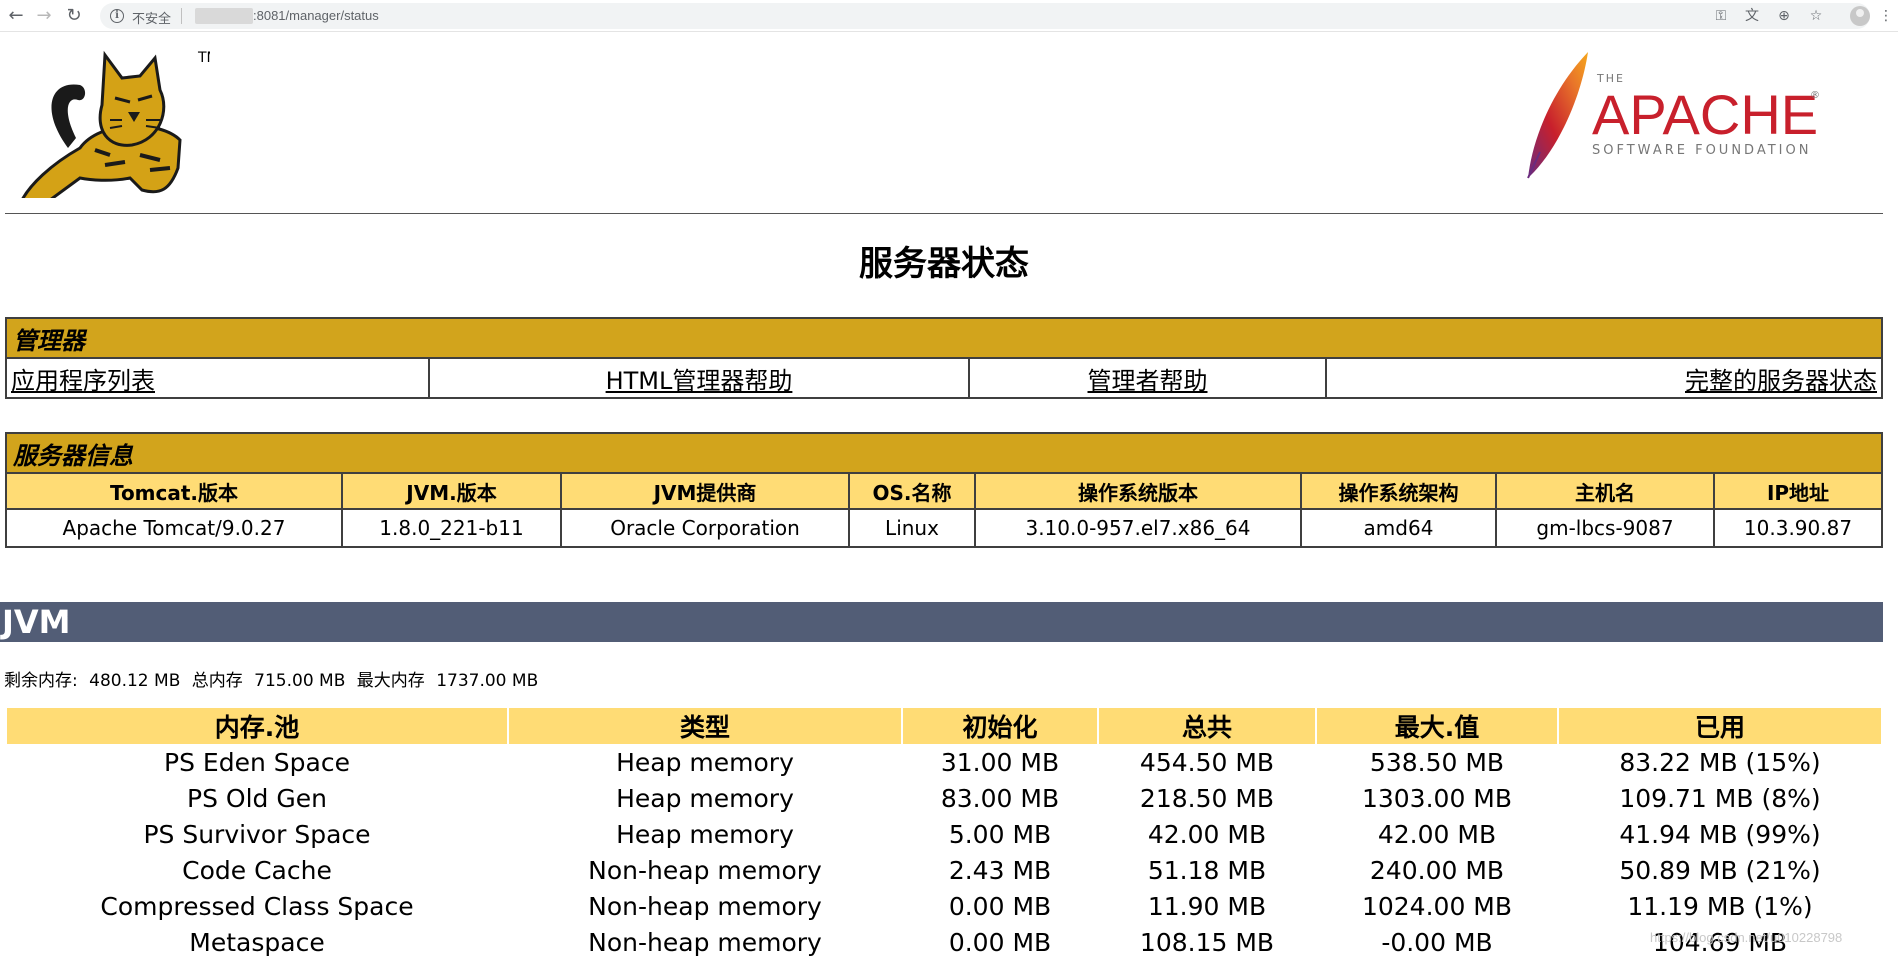 The height and width of the screenshot is (960, 1898). What do you see at coordinates (451, 491) in the screenshot?
I see `col-jvm-version: JVM.版本` at bounding box center [451, 491].